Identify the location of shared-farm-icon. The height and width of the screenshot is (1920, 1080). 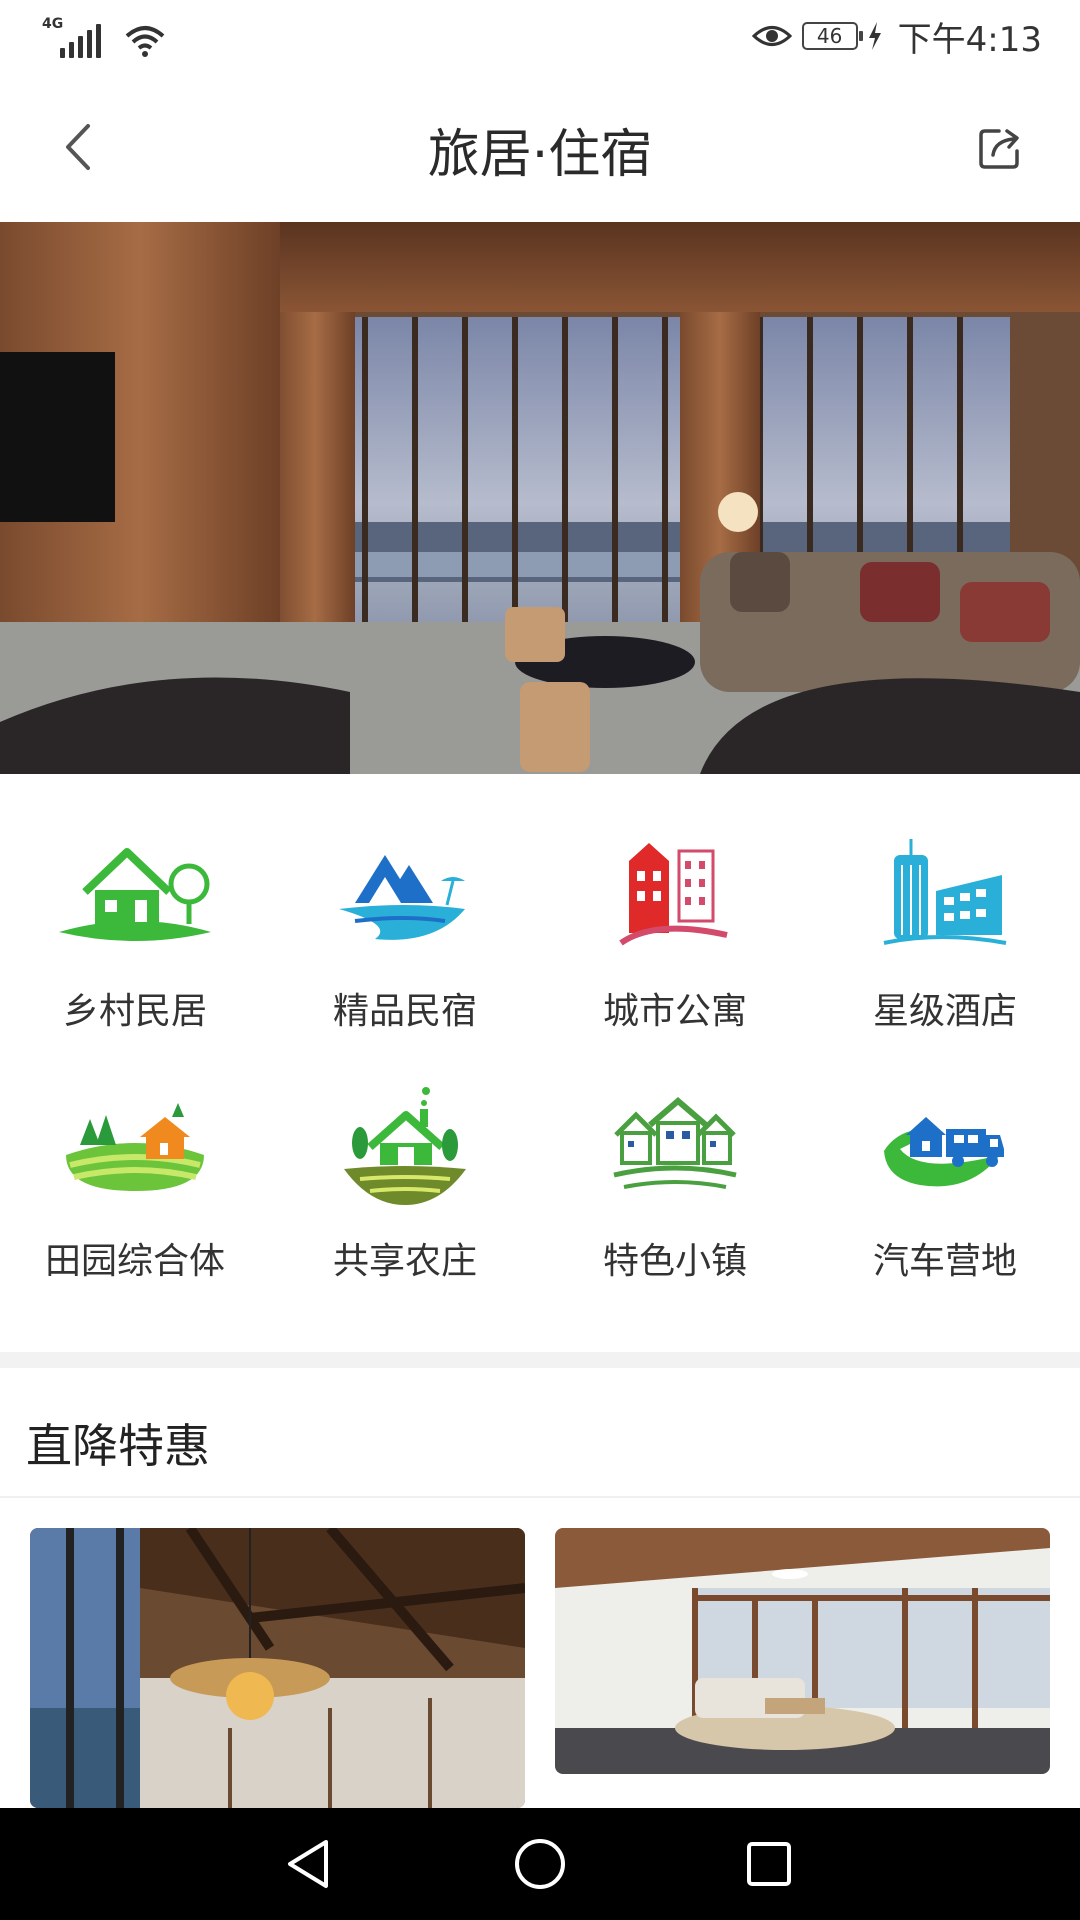
(405, 1146).